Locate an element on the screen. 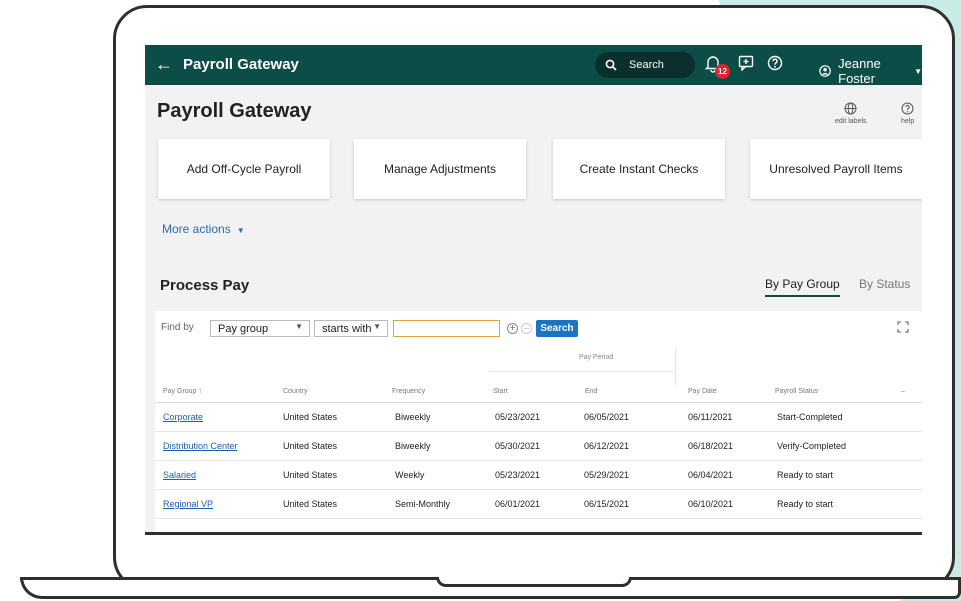 Image resolution: width=961 pixels, height=601 pixels. end-cell: 06/15/2021 is located at coordinates (607, 504).